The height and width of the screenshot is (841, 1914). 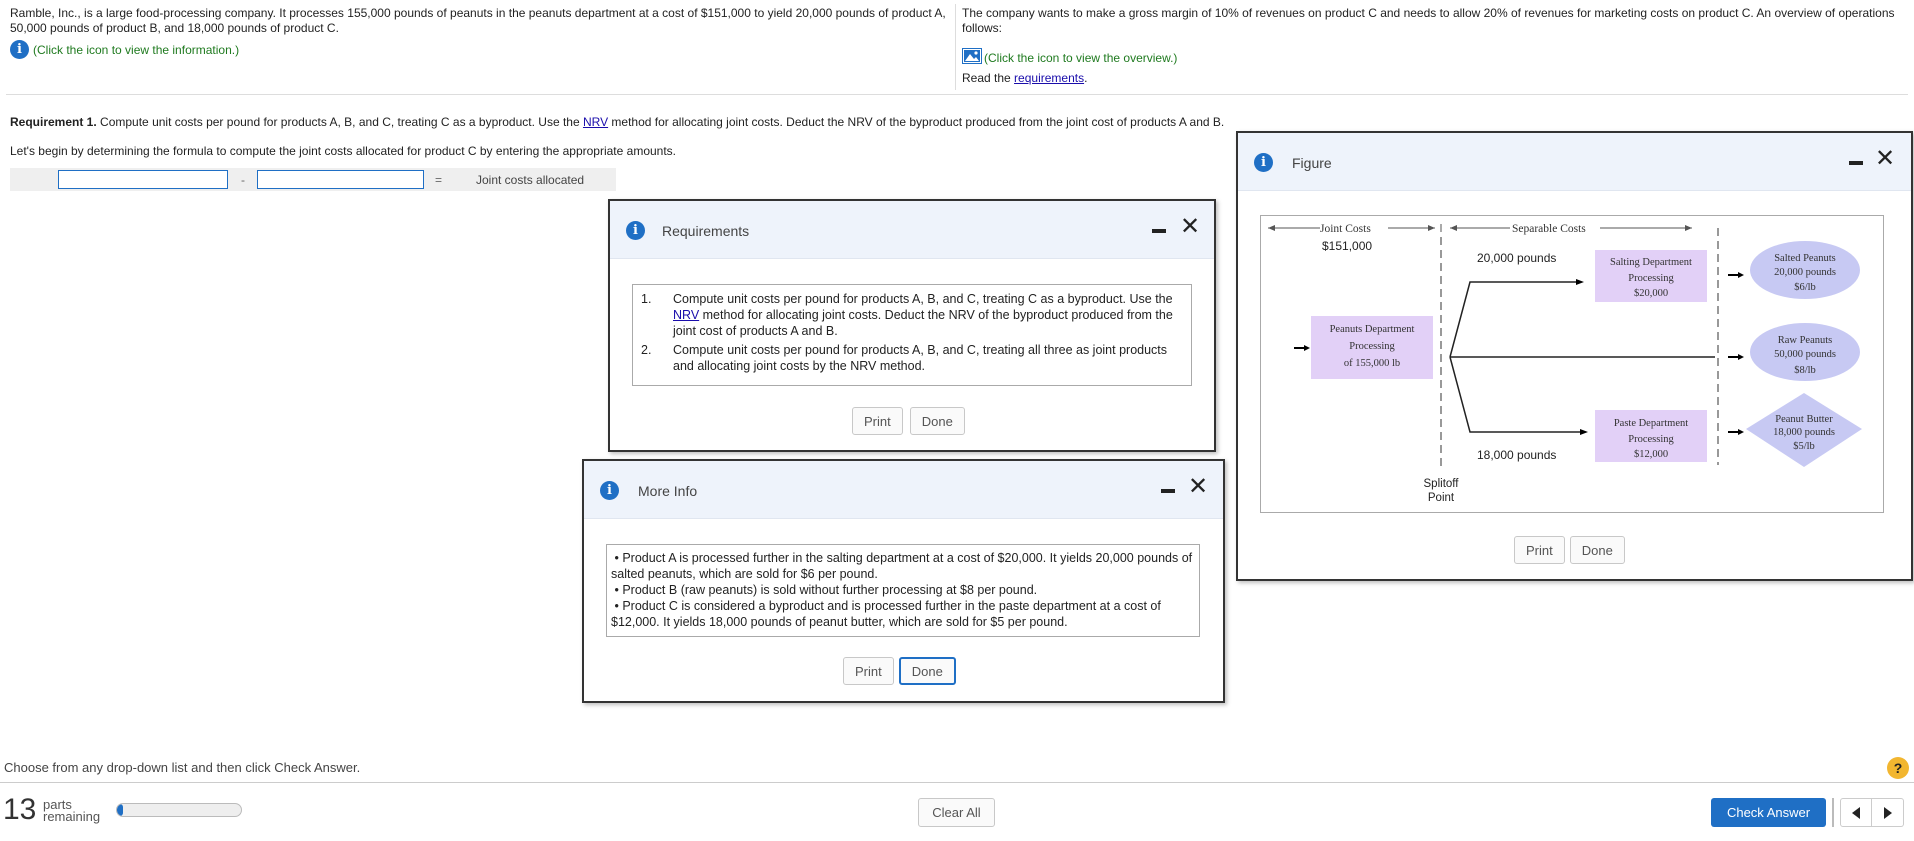 What do you see at coordinates (179, 810) in the screenshot?
I see `progress-bar` at bounding box center [179, 810].